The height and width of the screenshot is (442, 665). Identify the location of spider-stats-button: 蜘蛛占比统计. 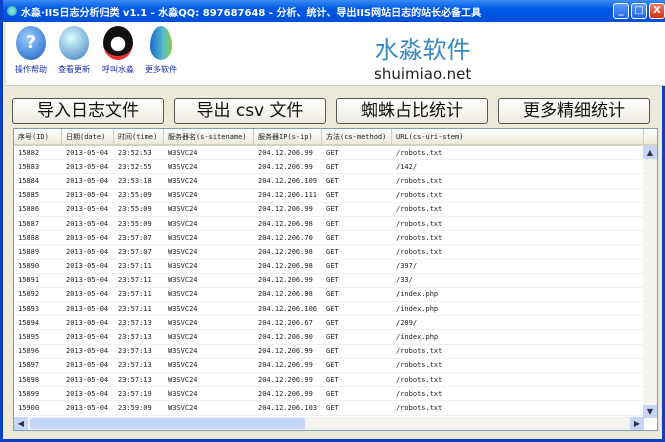
(412, 111).